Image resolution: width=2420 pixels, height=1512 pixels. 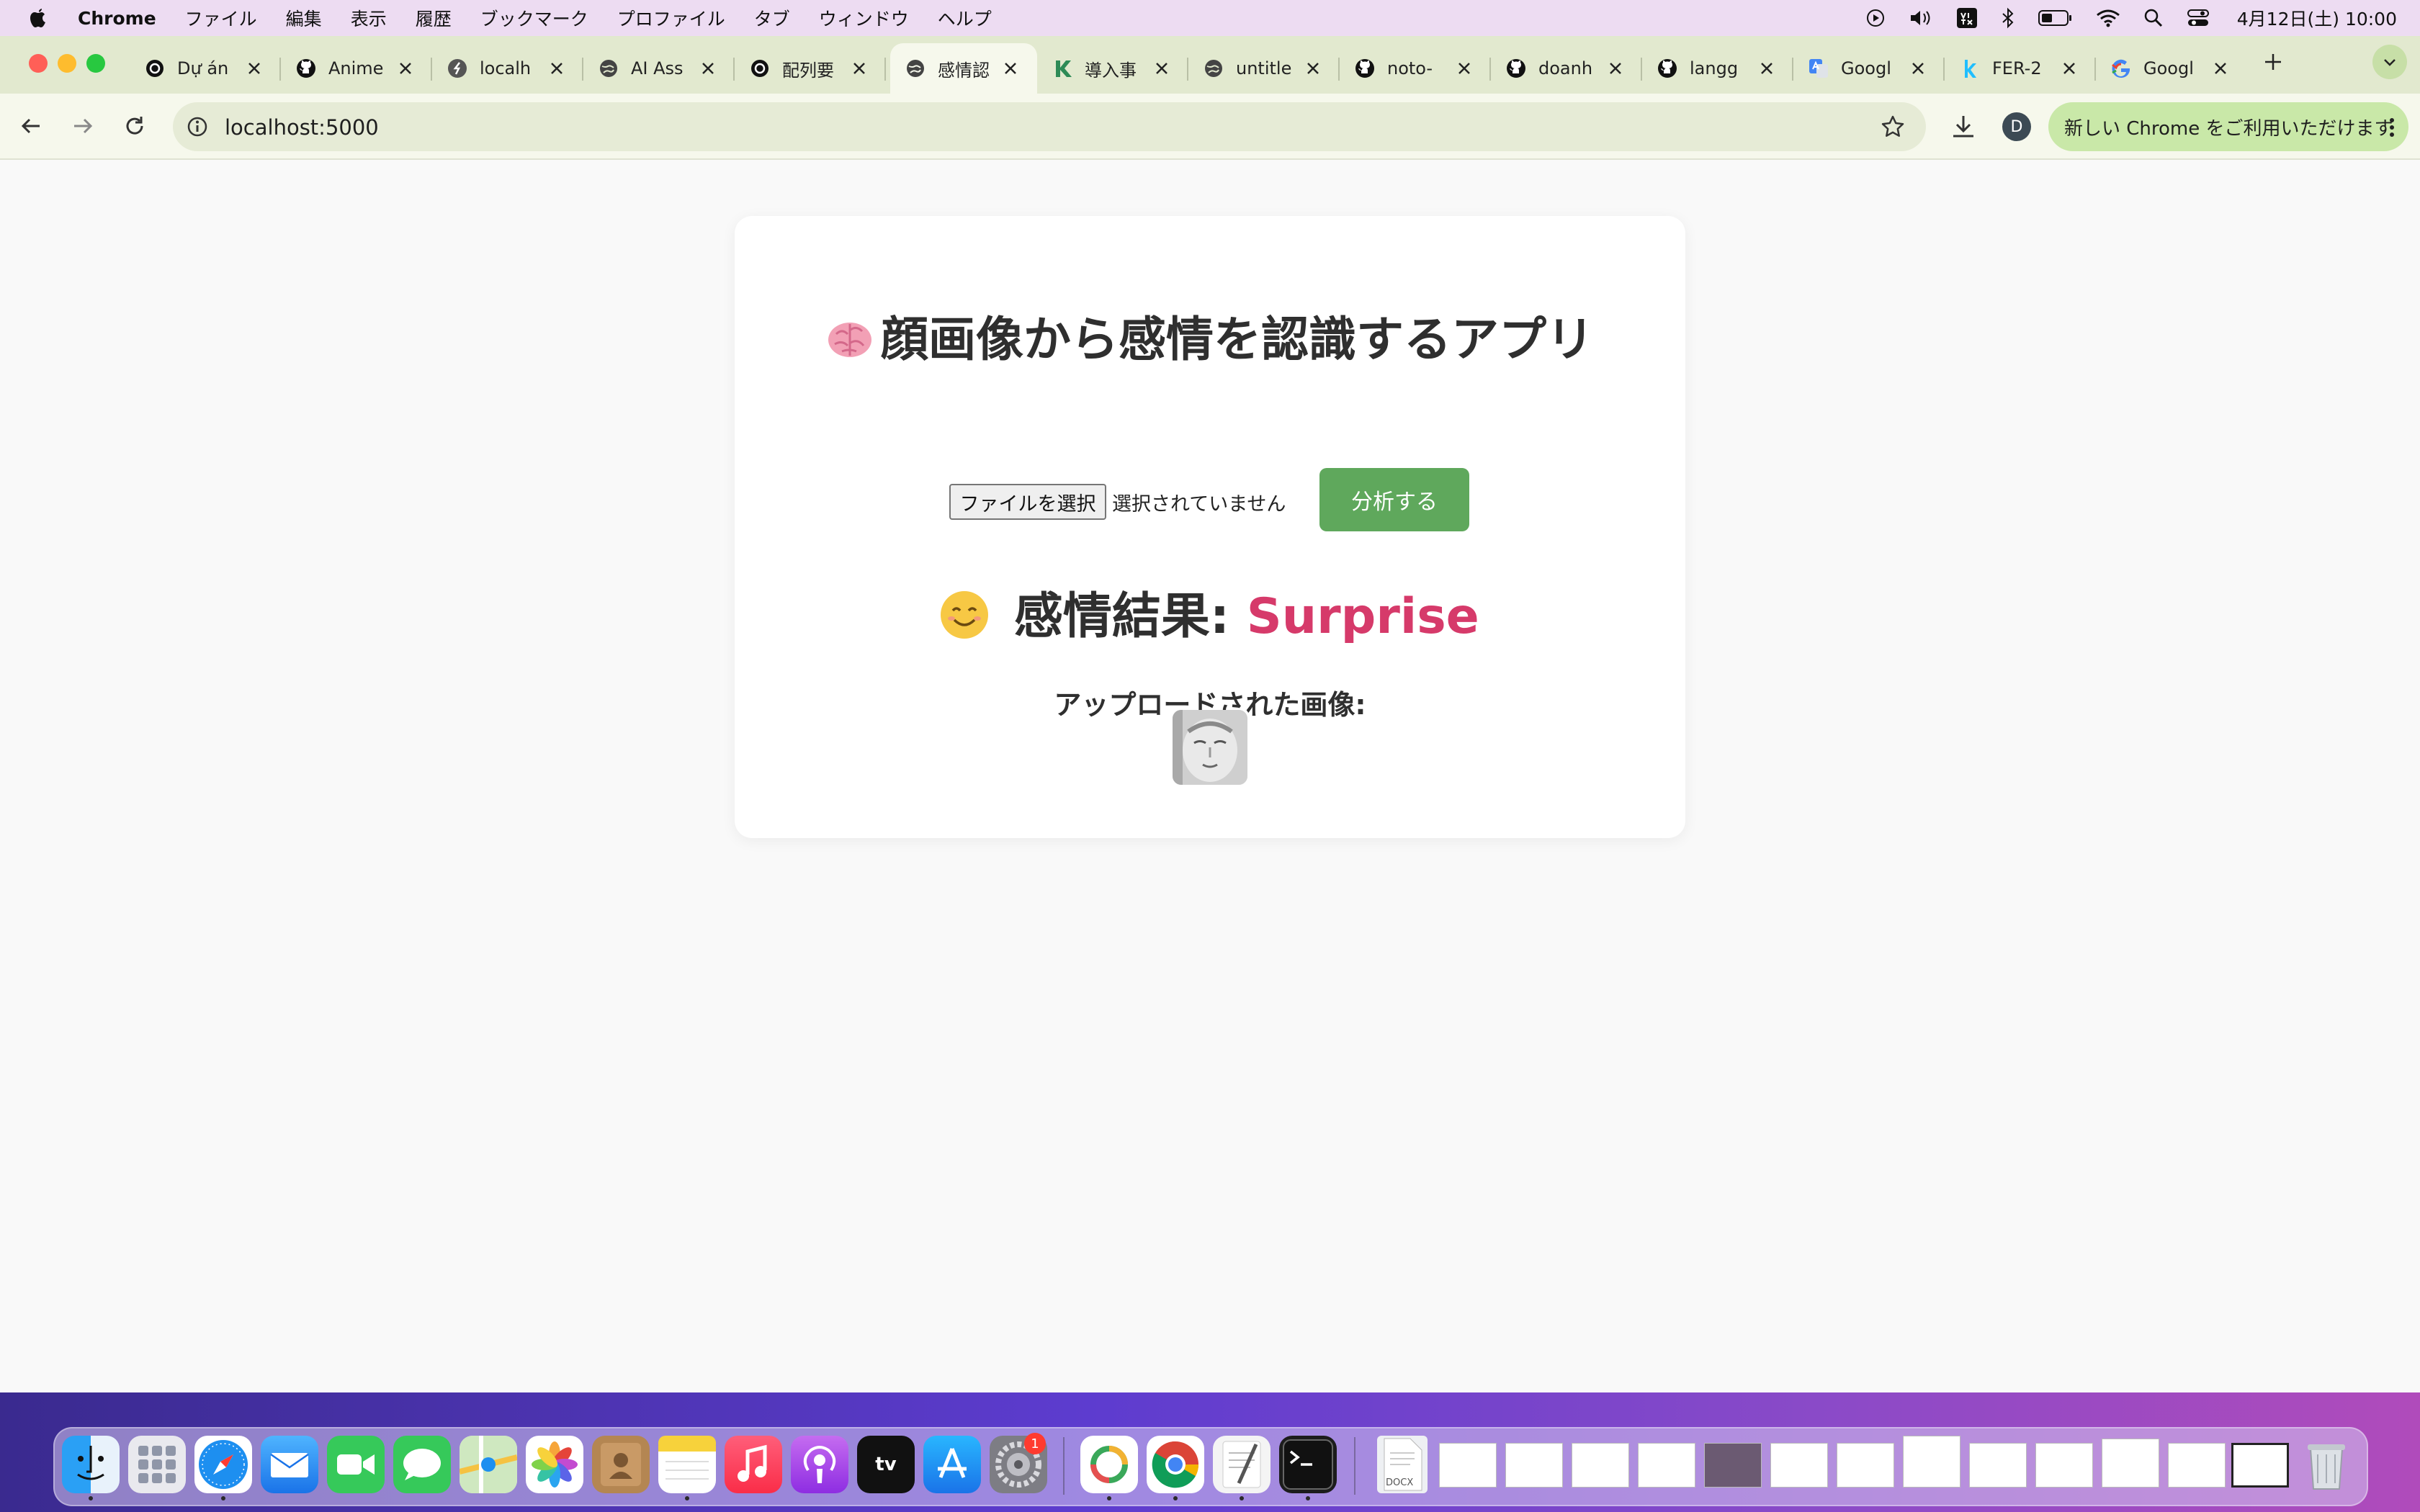 I want to click on browser-tab: untitle, so click(x=1264, y=68).